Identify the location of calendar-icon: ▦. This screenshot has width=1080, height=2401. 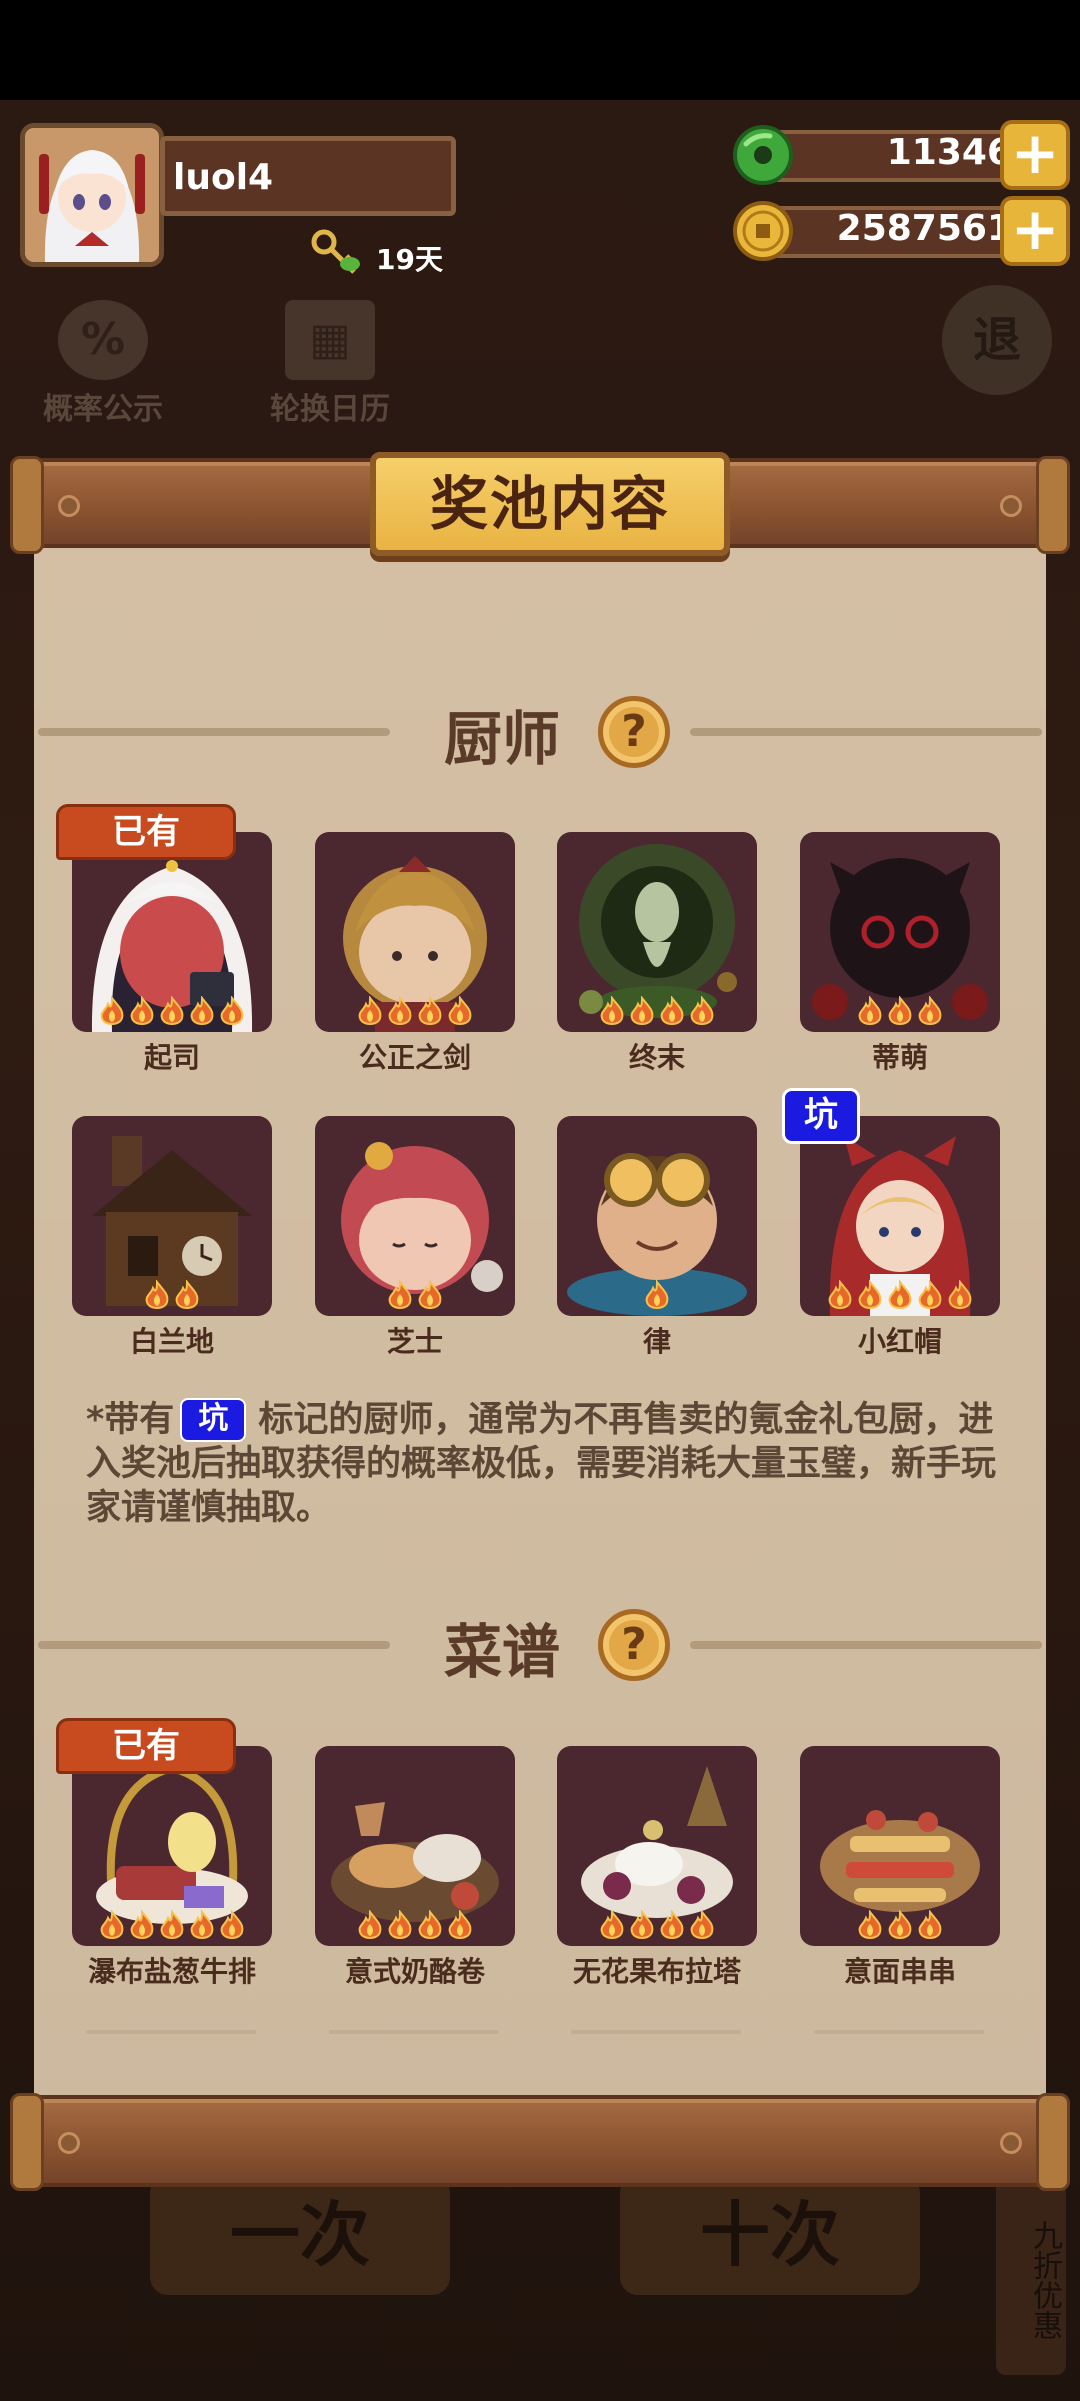
(330, 340).